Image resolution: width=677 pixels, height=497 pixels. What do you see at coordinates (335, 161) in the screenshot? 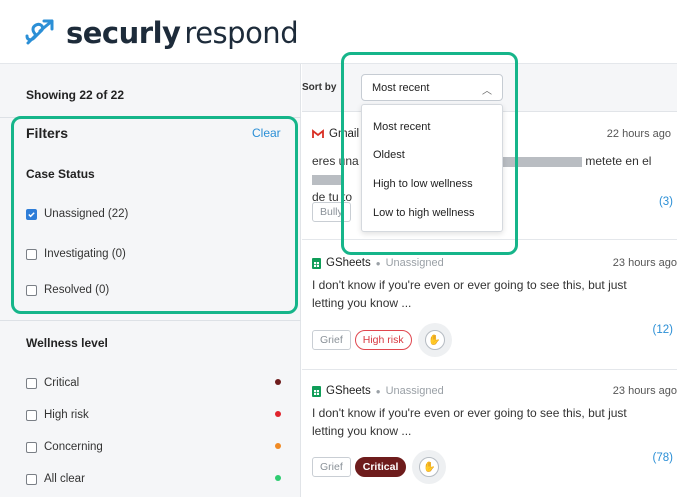
I see `card-text-start: eres una` at bounding box center [335, 161].